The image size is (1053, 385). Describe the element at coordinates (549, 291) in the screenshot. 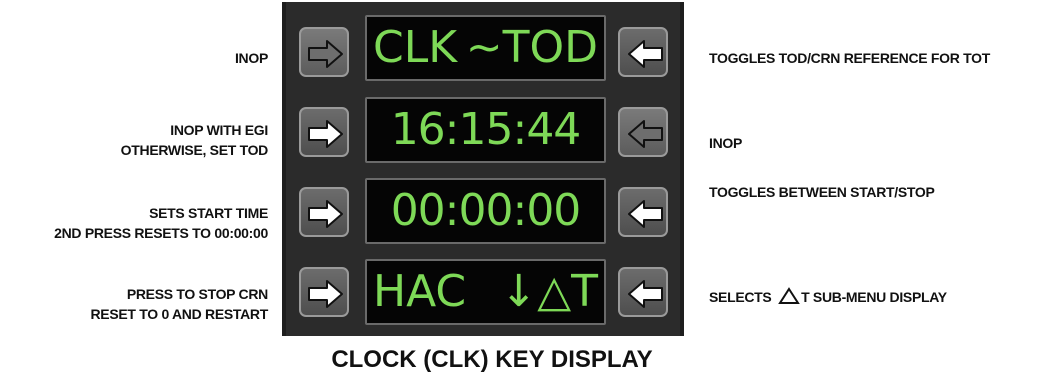

I see `display-row-4-right-text: ↓△T` at that location.